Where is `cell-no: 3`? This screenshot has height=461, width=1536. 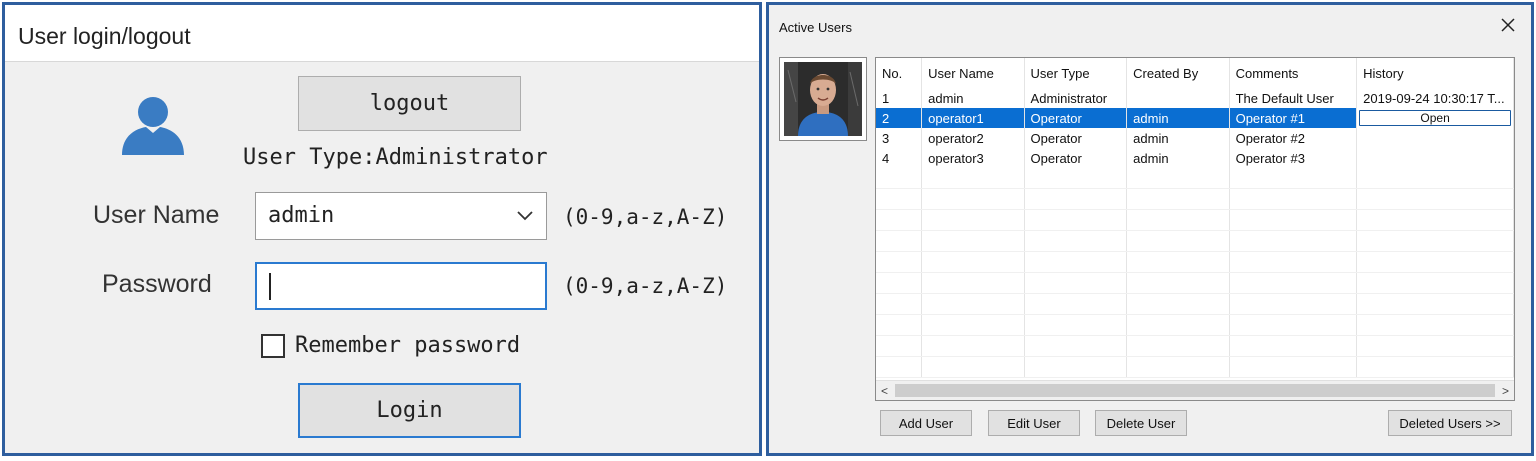
cell-no: 3 is located at coordinates (899, 138).